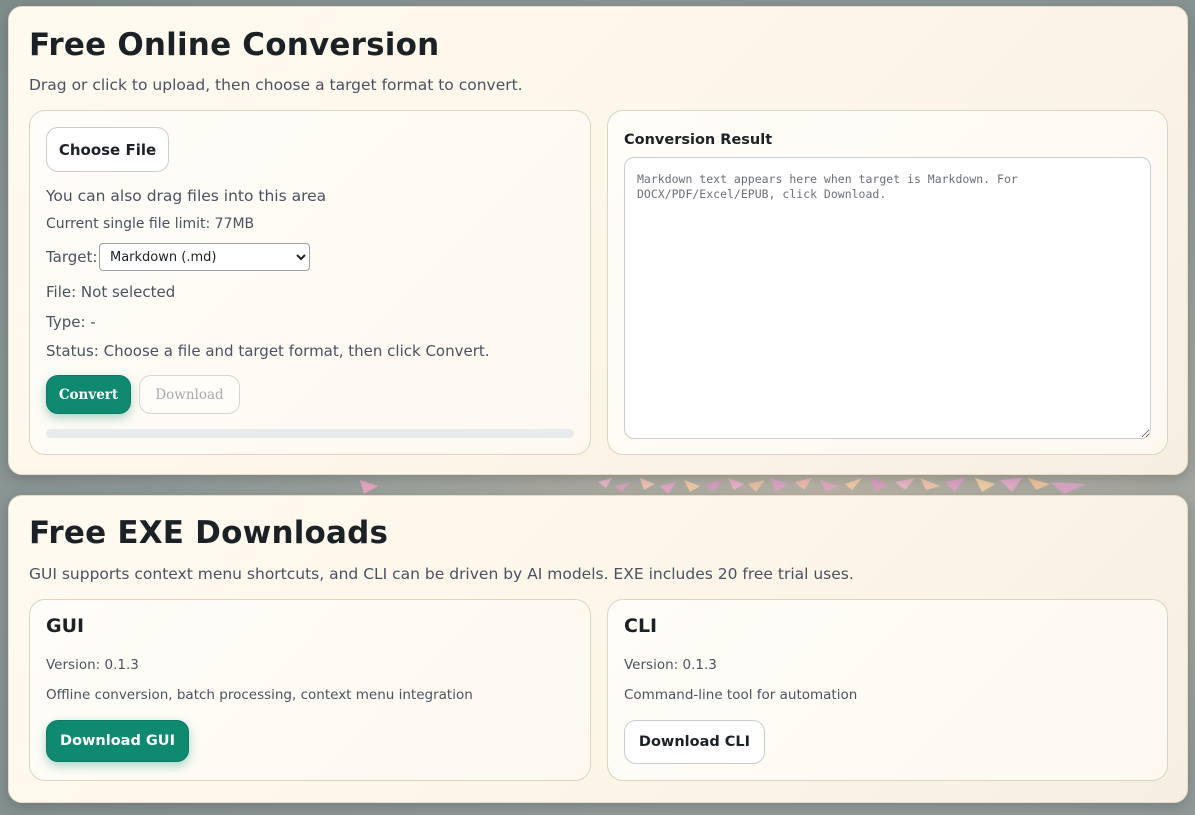 The height and width of the screenshot is (815, 1195). Describe the element at coordinates (209, 533) in the screenshot. I see `downloads-title: Free EXE Downloads` at that location.